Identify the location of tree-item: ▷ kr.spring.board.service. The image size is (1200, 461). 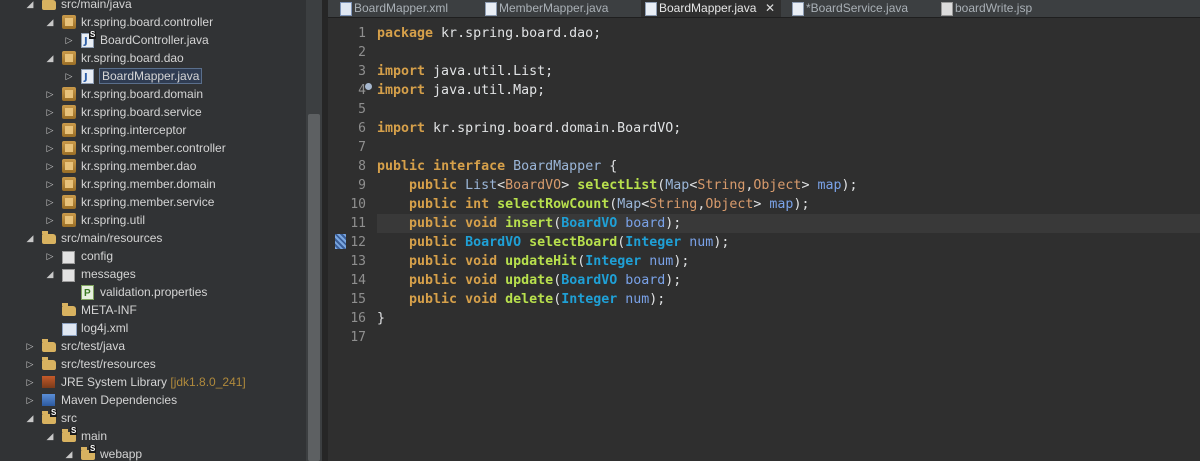
(153, 112).